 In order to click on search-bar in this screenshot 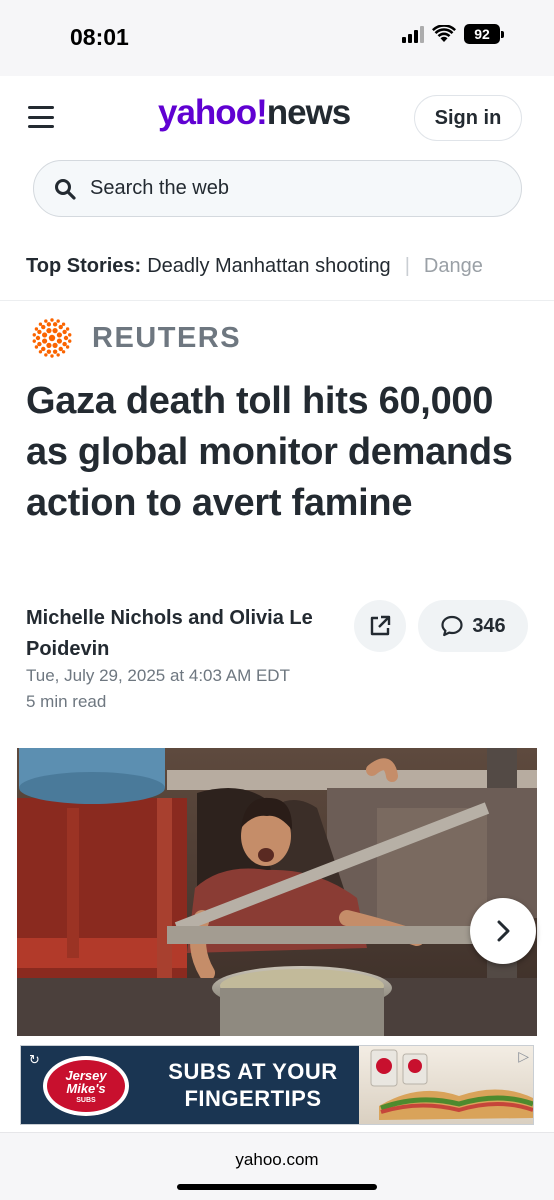, I will do `click(277, 188)`.